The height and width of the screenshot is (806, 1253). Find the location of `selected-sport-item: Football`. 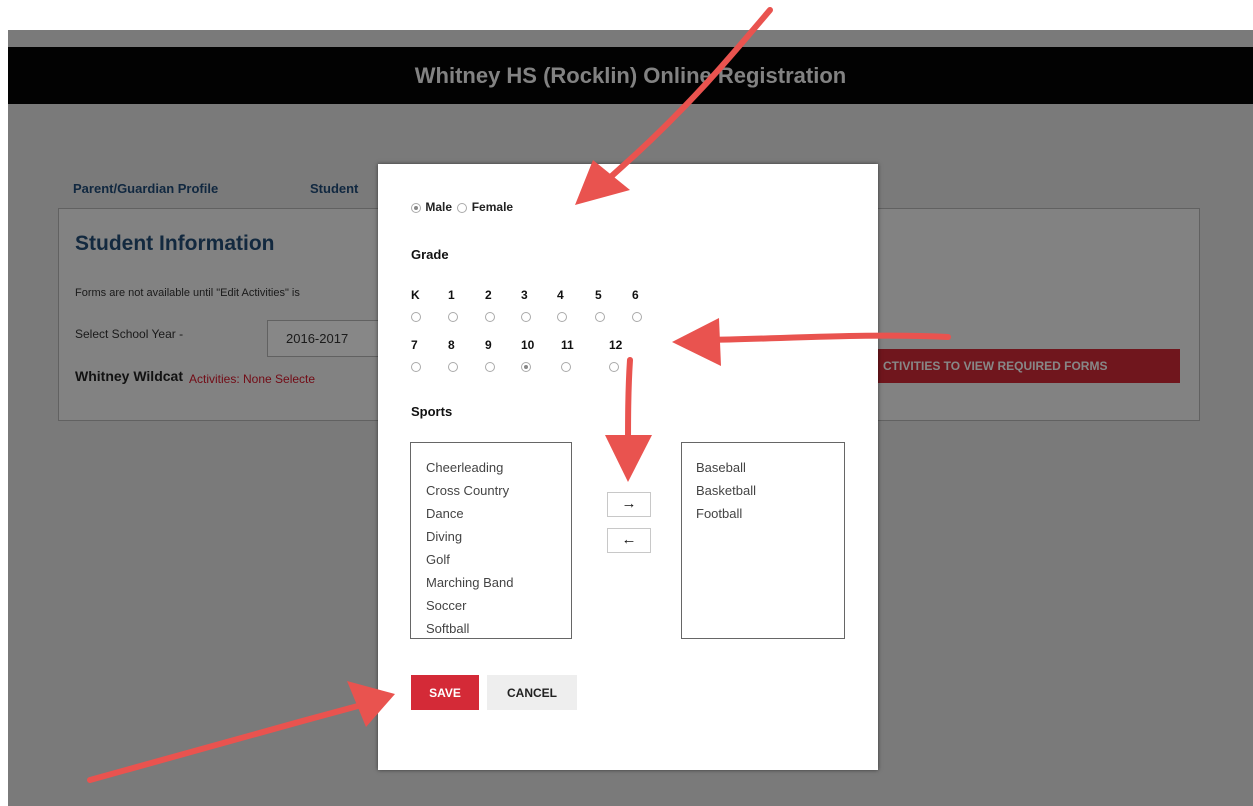

selected-sport-item: Football is located at coordinates (770, 513).